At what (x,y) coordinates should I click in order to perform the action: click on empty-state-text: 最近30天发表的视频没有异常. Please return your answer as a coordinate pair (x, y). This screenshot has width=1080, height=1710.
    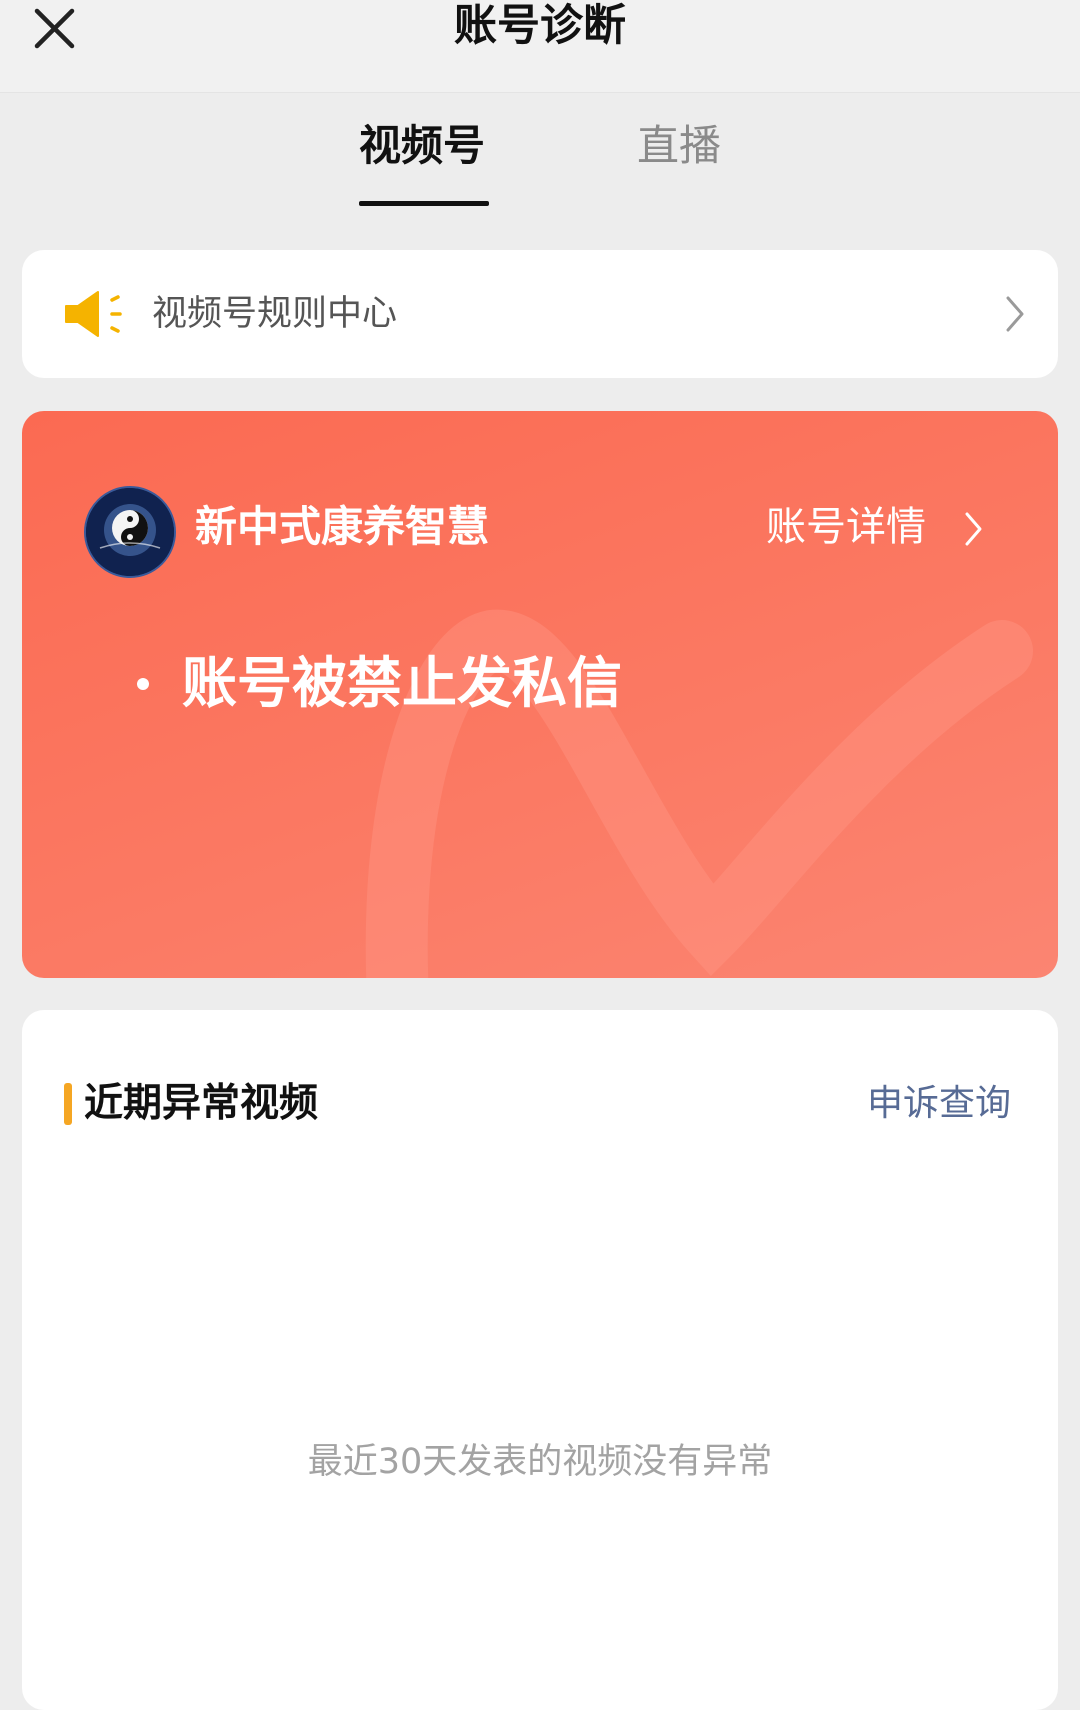
    Looking at the image, I should click on (540, 1462).